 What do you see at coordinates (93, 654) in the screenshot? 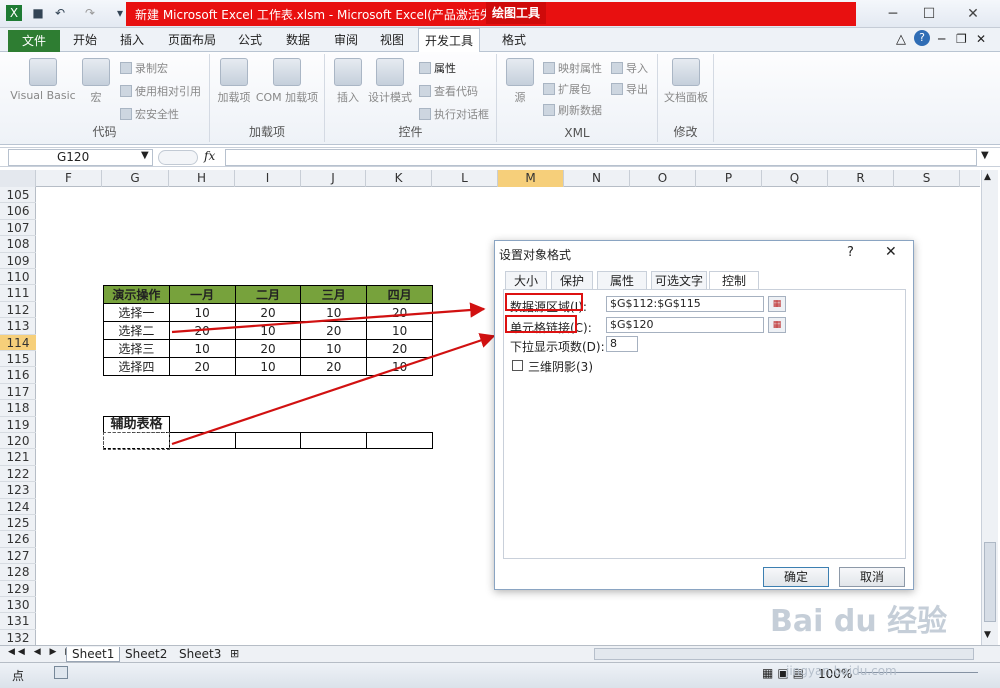
I see `sheet-tab-sheet1: Sheet1` at bounding box center [93, 654].